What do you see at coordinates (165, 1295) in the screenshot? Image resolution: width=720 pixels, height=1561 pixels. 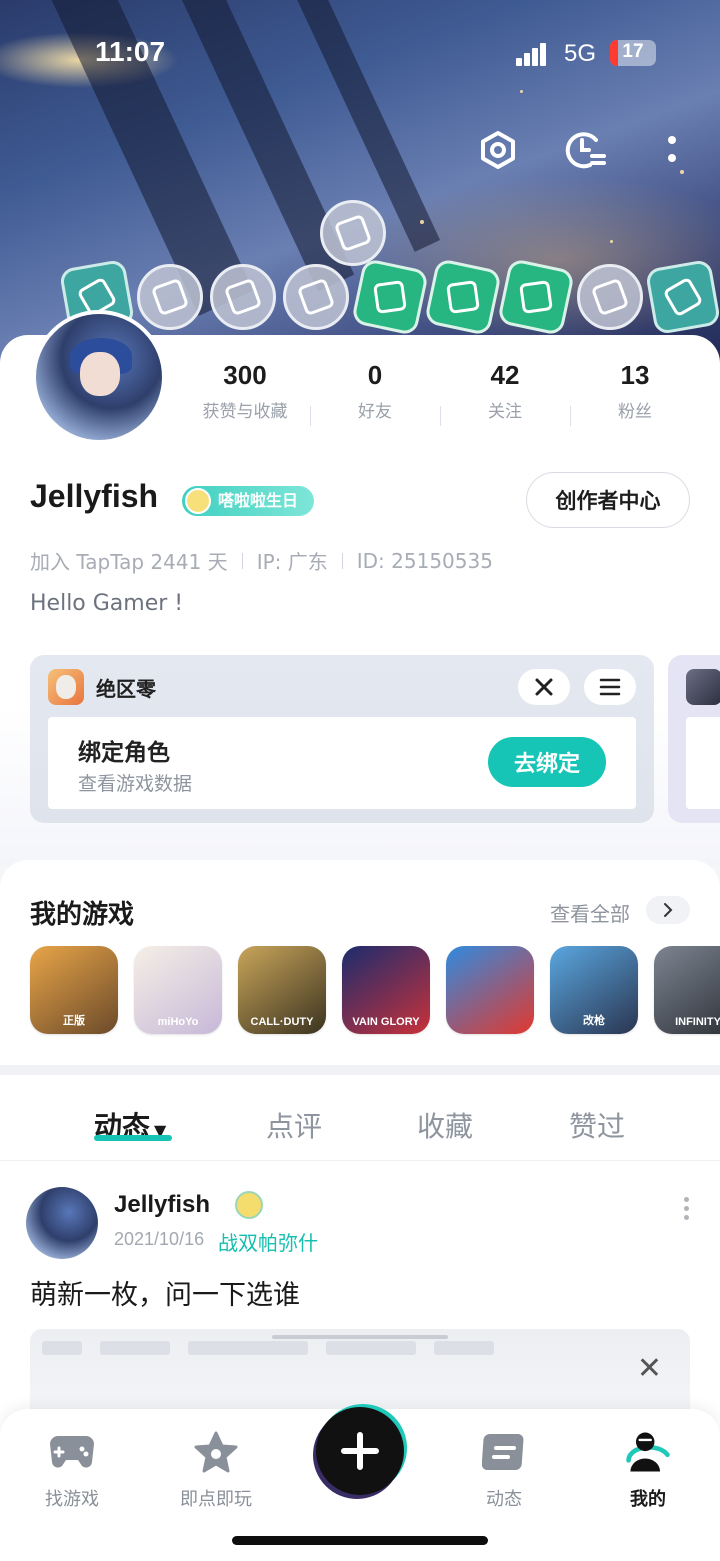 I see `post-text: 萌新一枚，问一下选谁` at bounding box center [165, 1295].